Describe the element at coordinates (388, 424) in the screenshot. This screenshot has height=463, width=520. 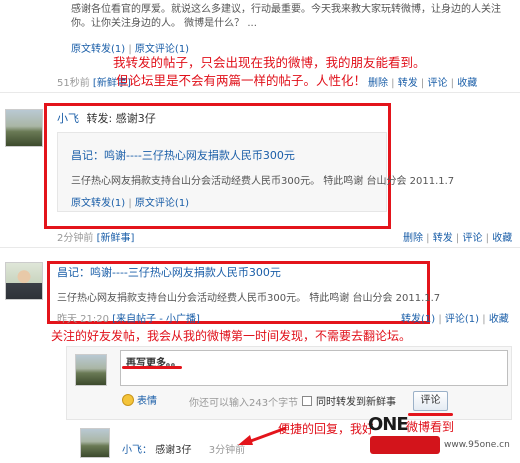
I see `watermark-one-logo: ONE` at that location.